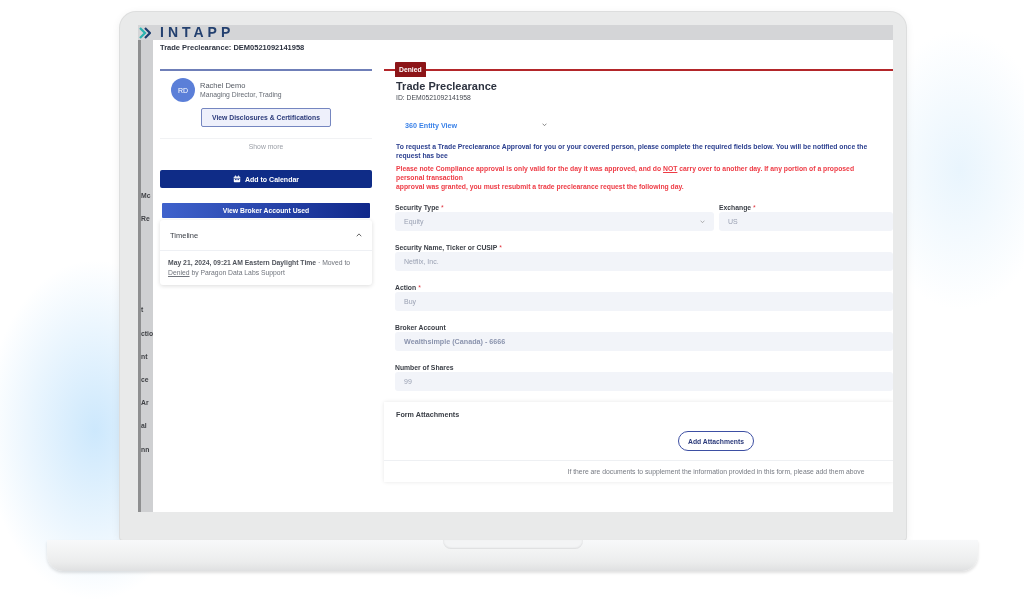  Describe the element at coordinates (236, 179) in the screenshot. I see `calendar-icon` at that location.